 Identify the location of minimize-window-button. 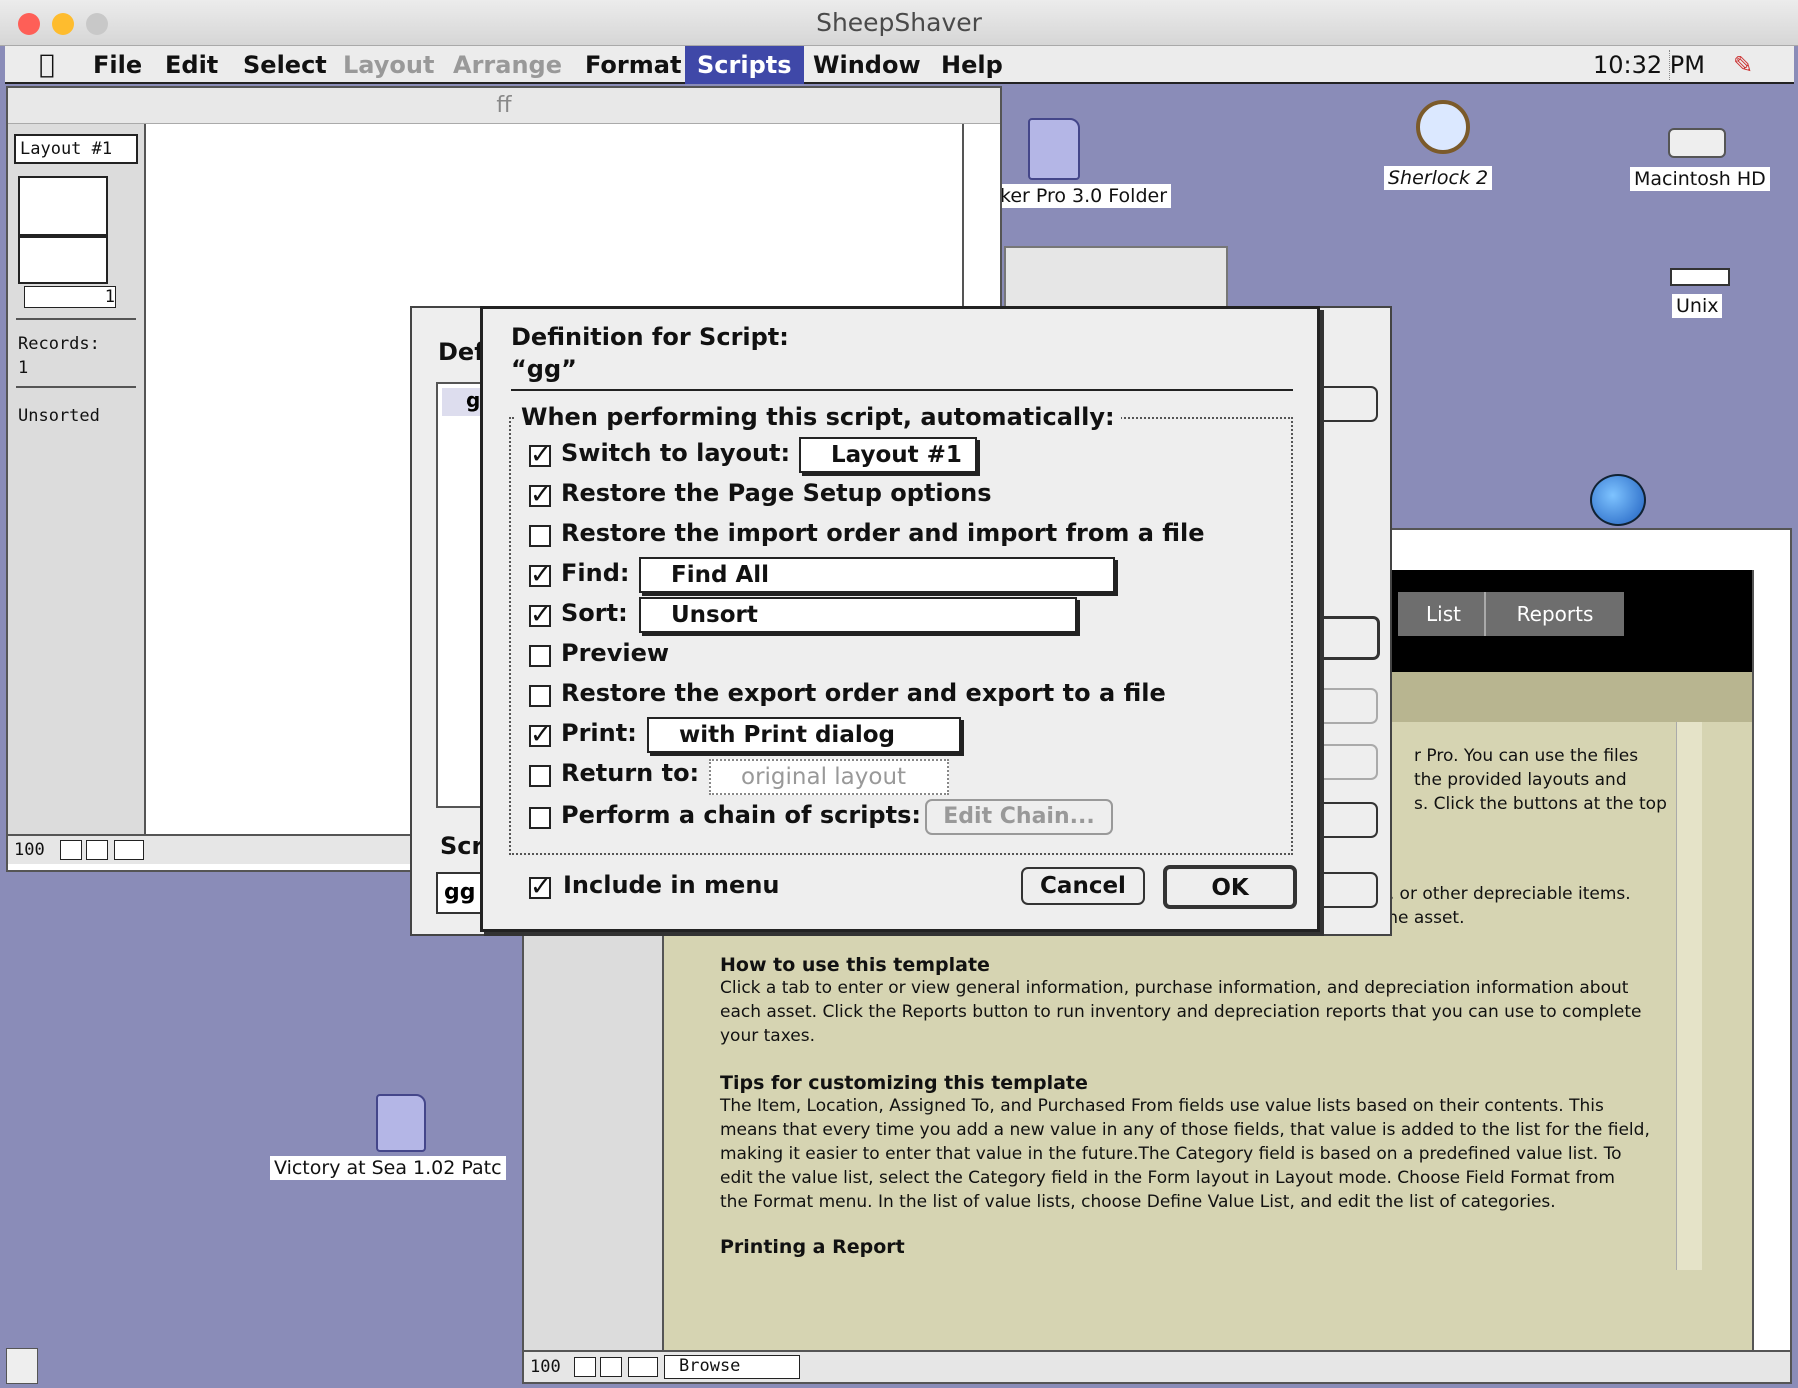
(63, 24).